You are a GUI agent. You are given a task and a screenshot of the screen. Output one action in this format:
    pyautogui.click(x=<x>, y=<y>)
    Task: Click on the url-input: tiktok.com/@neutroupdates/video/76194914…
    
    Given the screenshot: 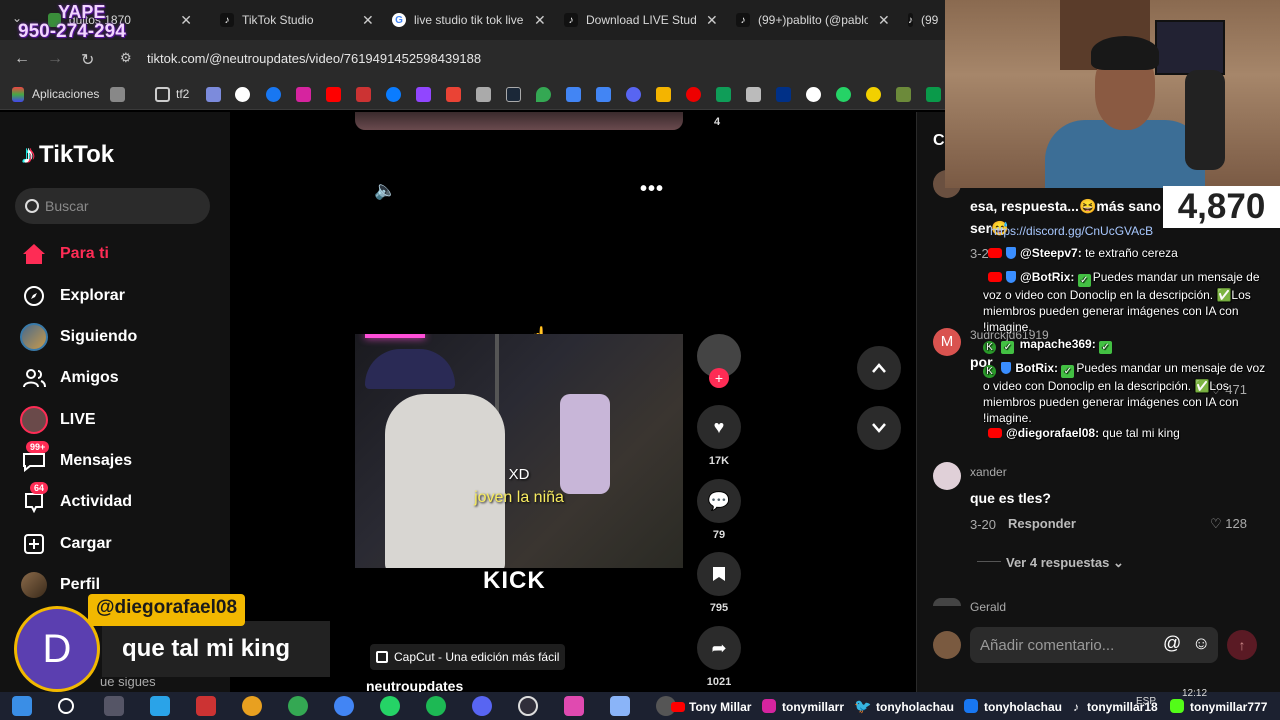 What is the action you would take?
    pyautogui.click(x=314, y=58)
    